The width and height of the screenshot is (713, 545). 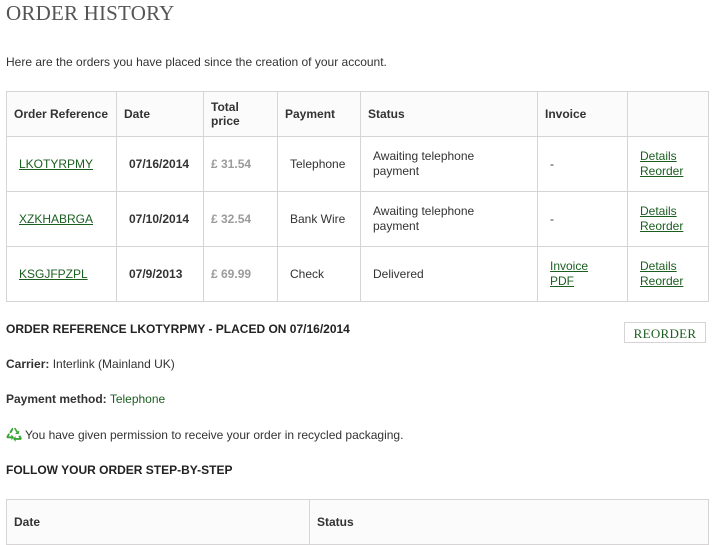 I want to click on order-steps-table: Date Status, so click(x=357, y=522).